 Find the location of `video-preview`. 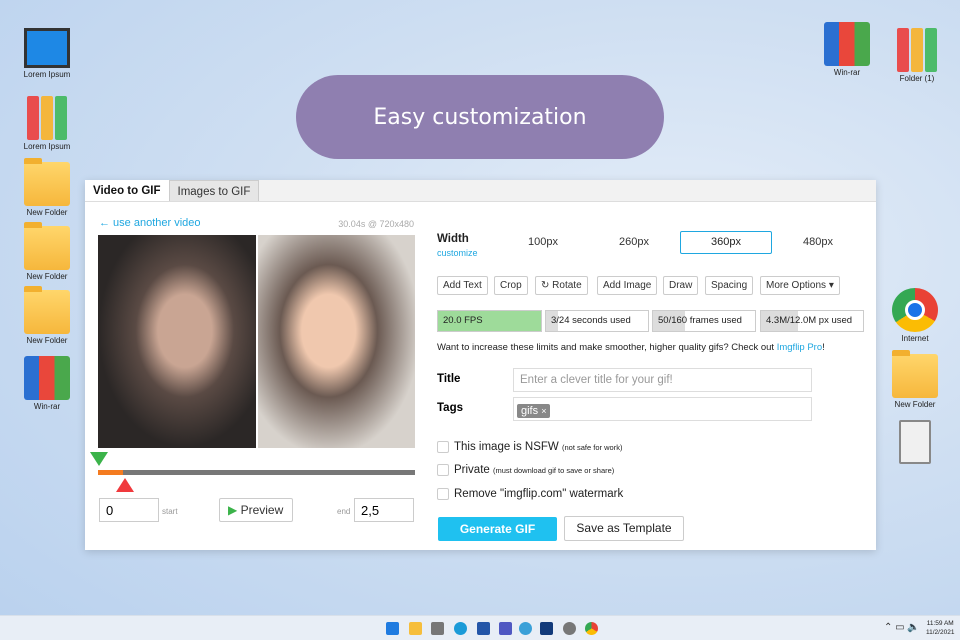

video-preview is located at coordinates (256, 341).